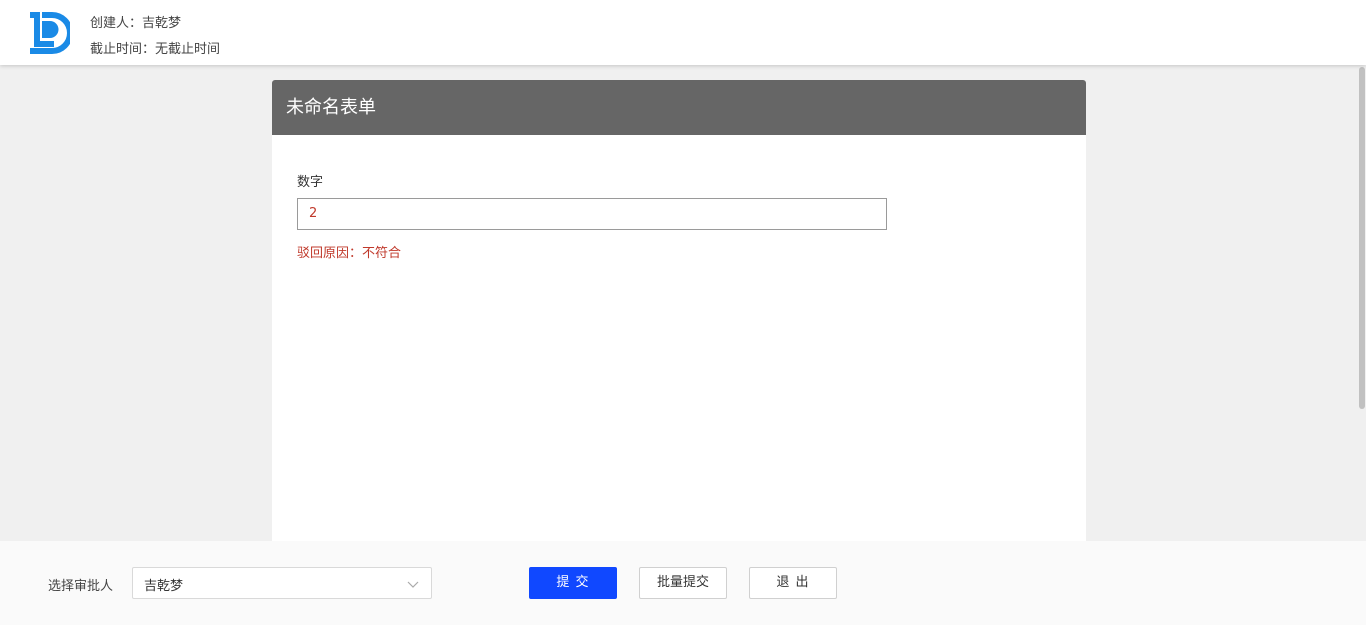  Describe the element at coordinates (155, 49) in the screenshot. I see `deadline-info: 截止时间：无截止时间` at that location.